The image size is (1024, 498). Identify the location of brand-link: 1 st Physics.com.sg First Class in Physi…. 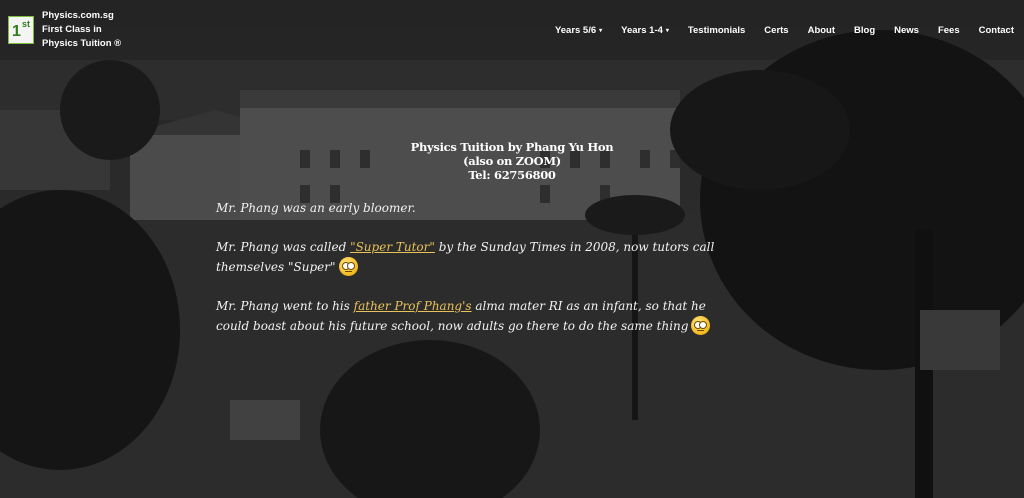
(64, 30).